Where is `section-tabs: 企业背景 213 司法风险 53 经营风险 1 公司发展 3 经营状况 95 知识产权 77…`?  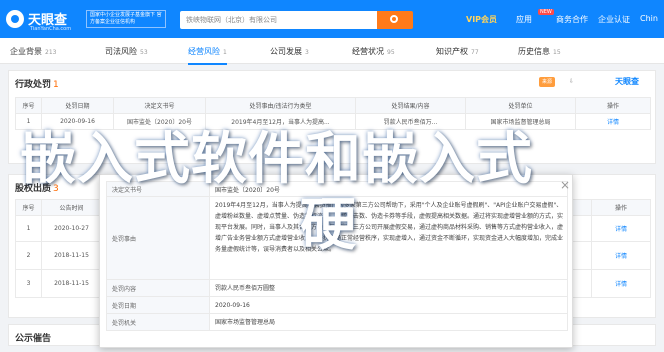 section-tabs: 企业背景 213 司法风险 53 经营风险 1 公司发展 3 经营状况 95 知识产权 77… is located at coordinates (332, 51).